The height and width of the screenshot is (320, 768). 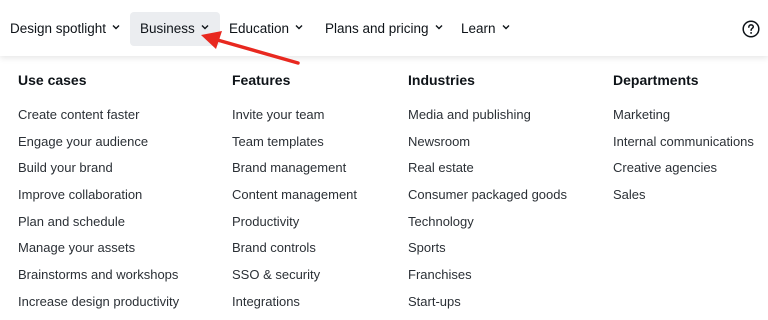 I want to click on menu-link: Internal communications, so click(x=683, y=142).